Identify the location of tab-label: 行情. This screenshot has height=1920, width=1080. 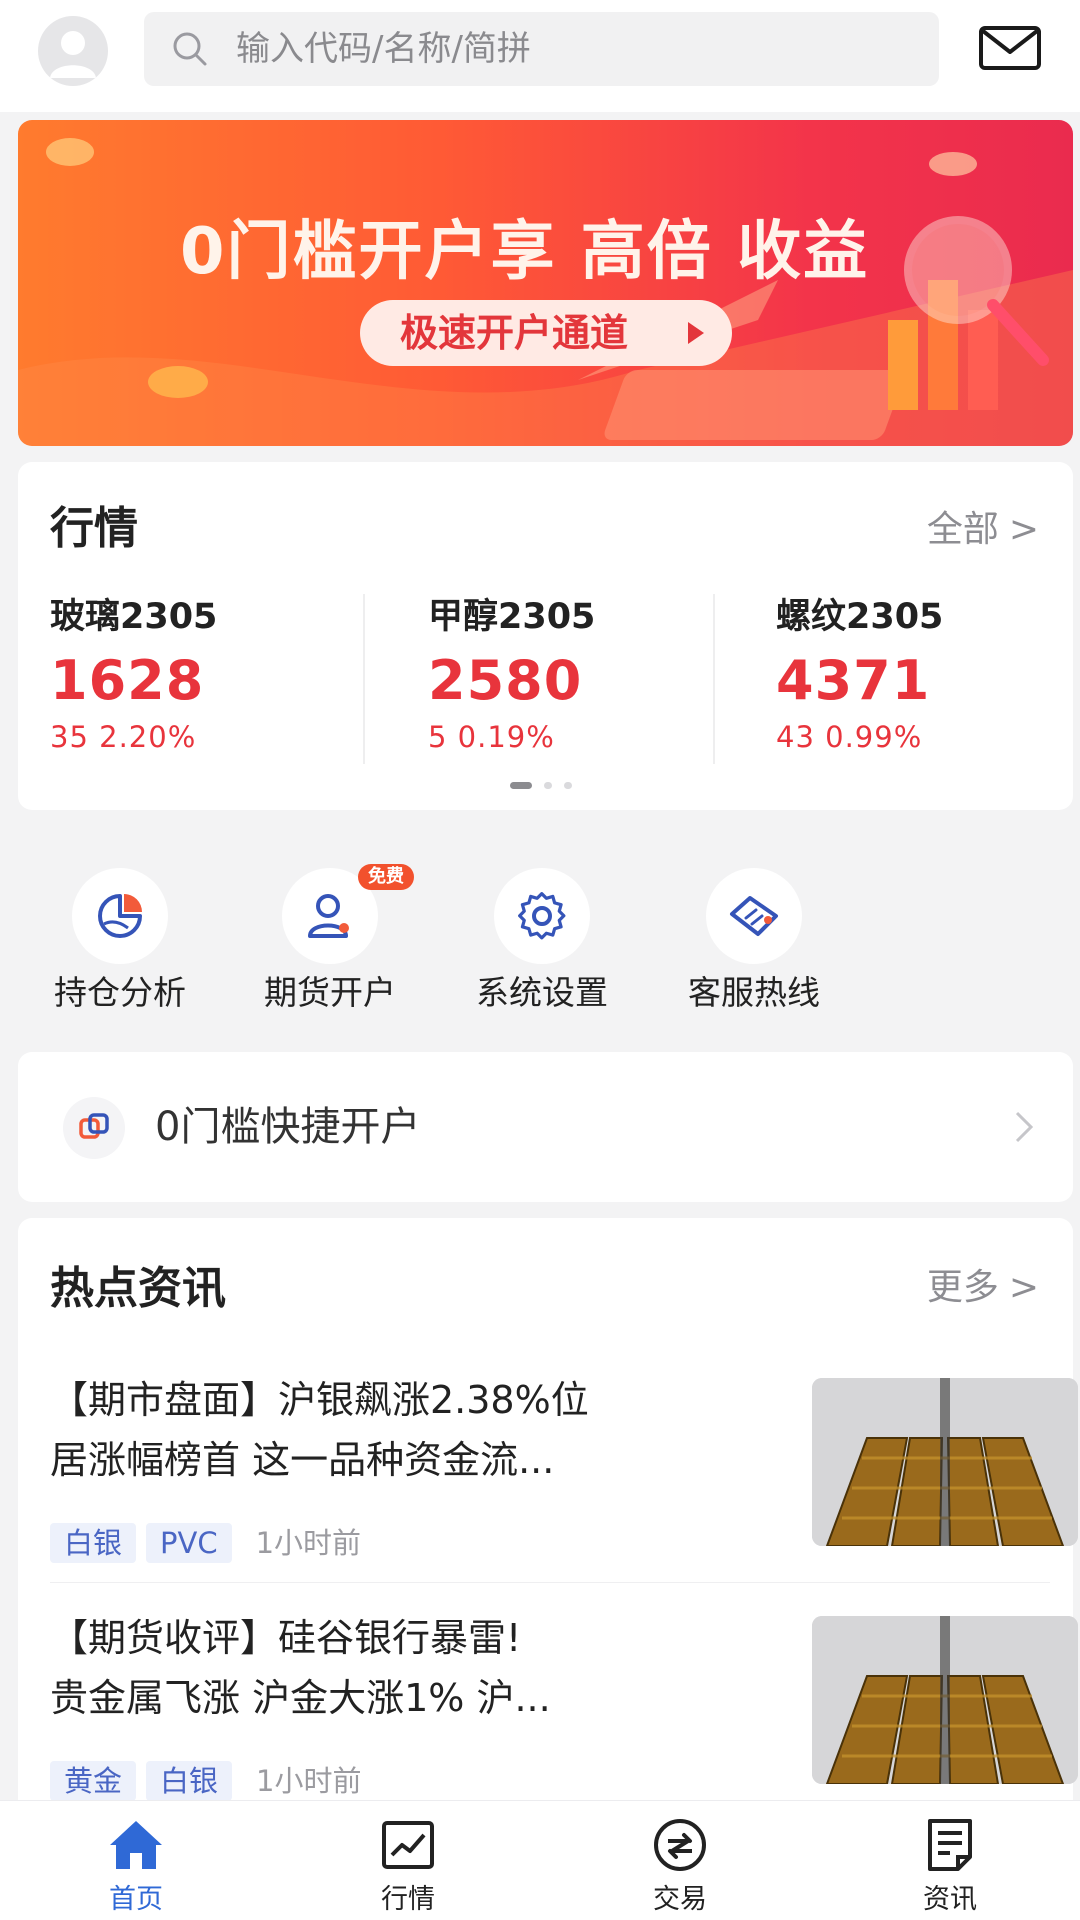
(408, 1899).